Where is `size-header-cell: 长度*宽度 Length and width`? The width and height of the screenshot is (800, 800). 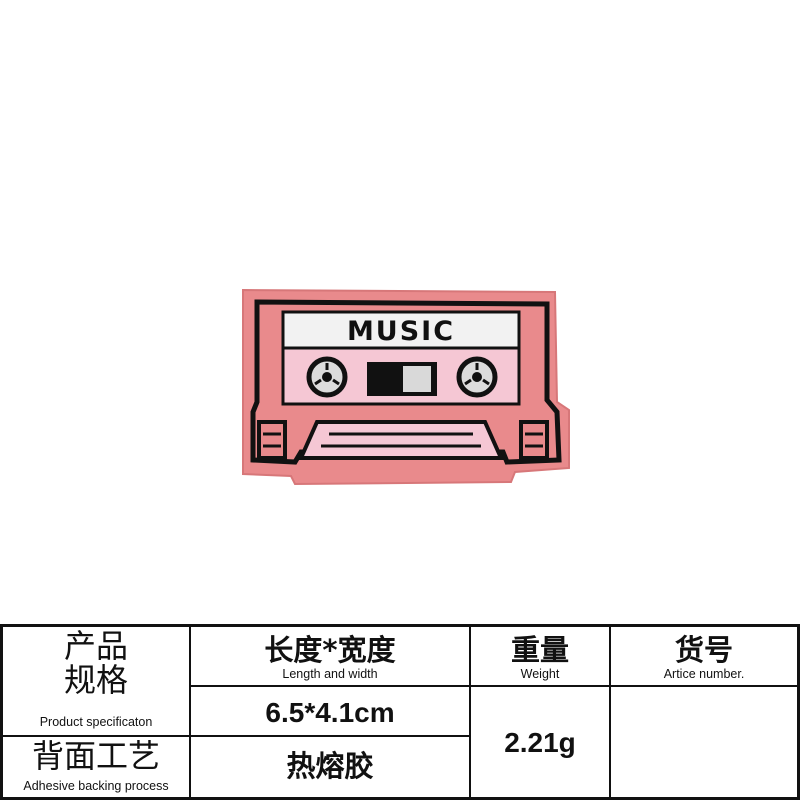
size-header-cell: 长度*宽度 Length and width is located at coordinates (330, 659).